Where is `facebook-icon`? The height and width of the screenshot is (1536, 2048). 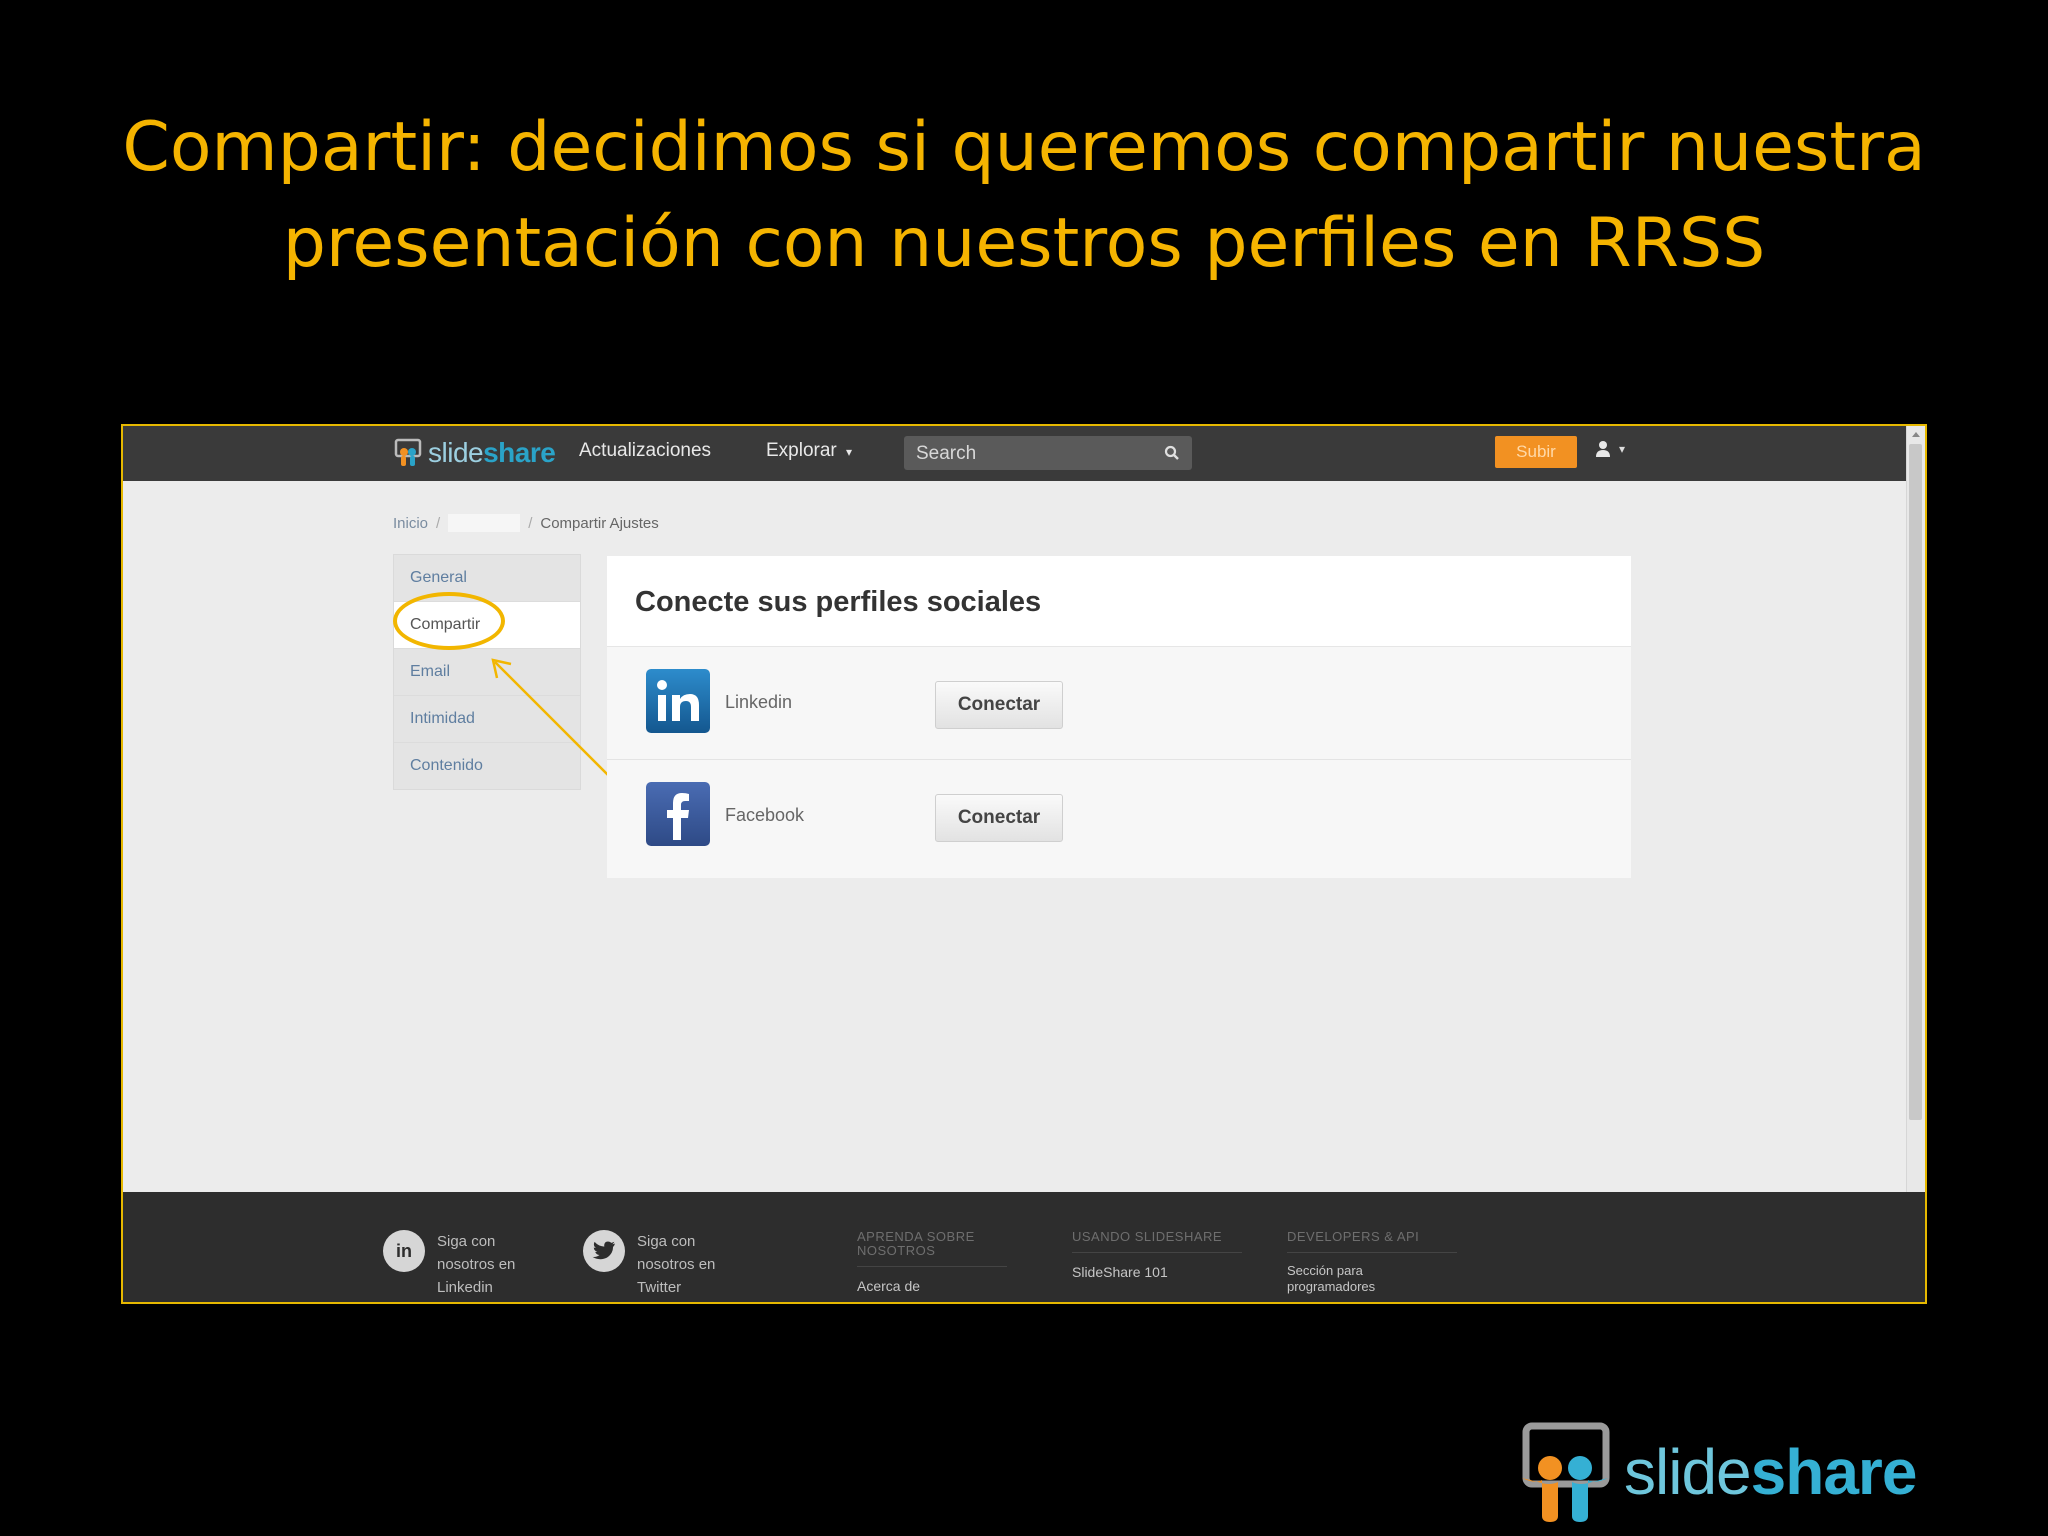 facebook-icon is located at coordinates (678, 814).